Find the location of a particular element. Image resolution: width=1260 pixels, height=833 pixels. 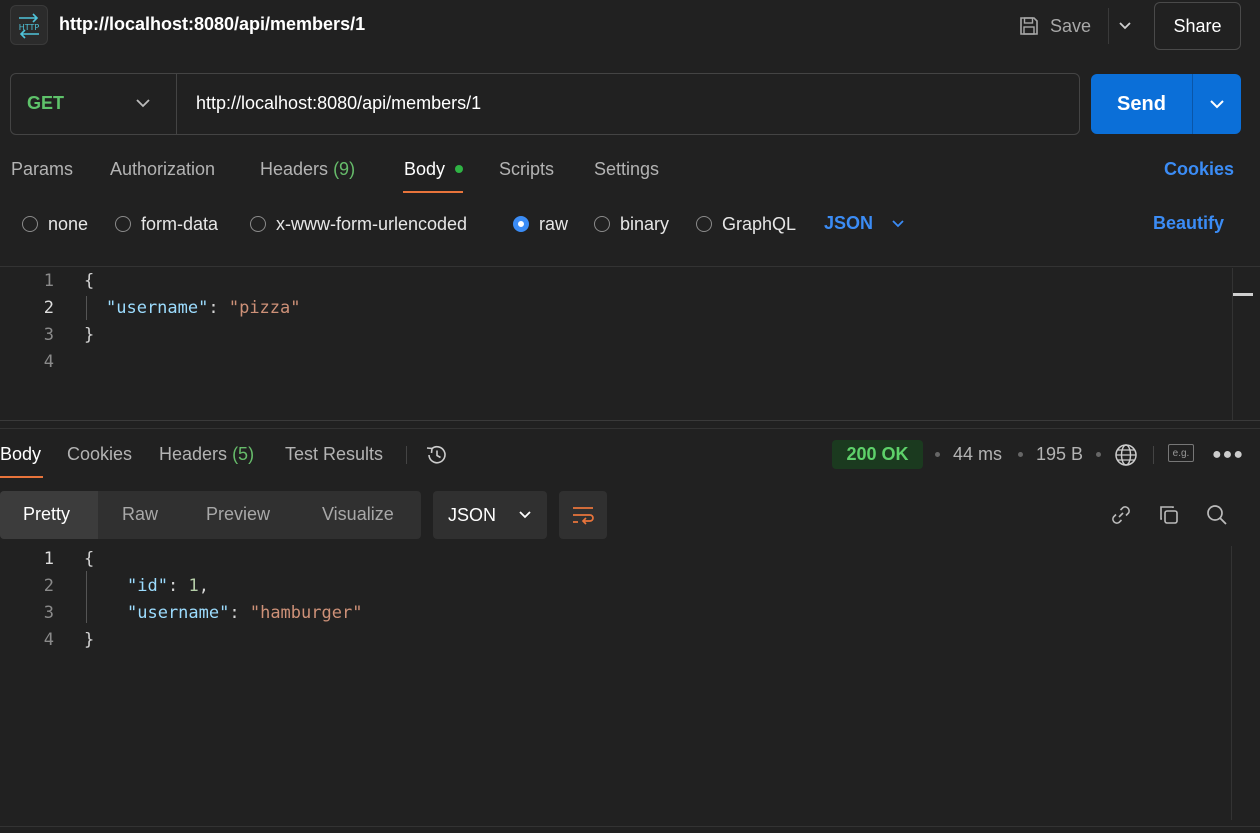

save-options-button is located at coordinates (1124, 26).